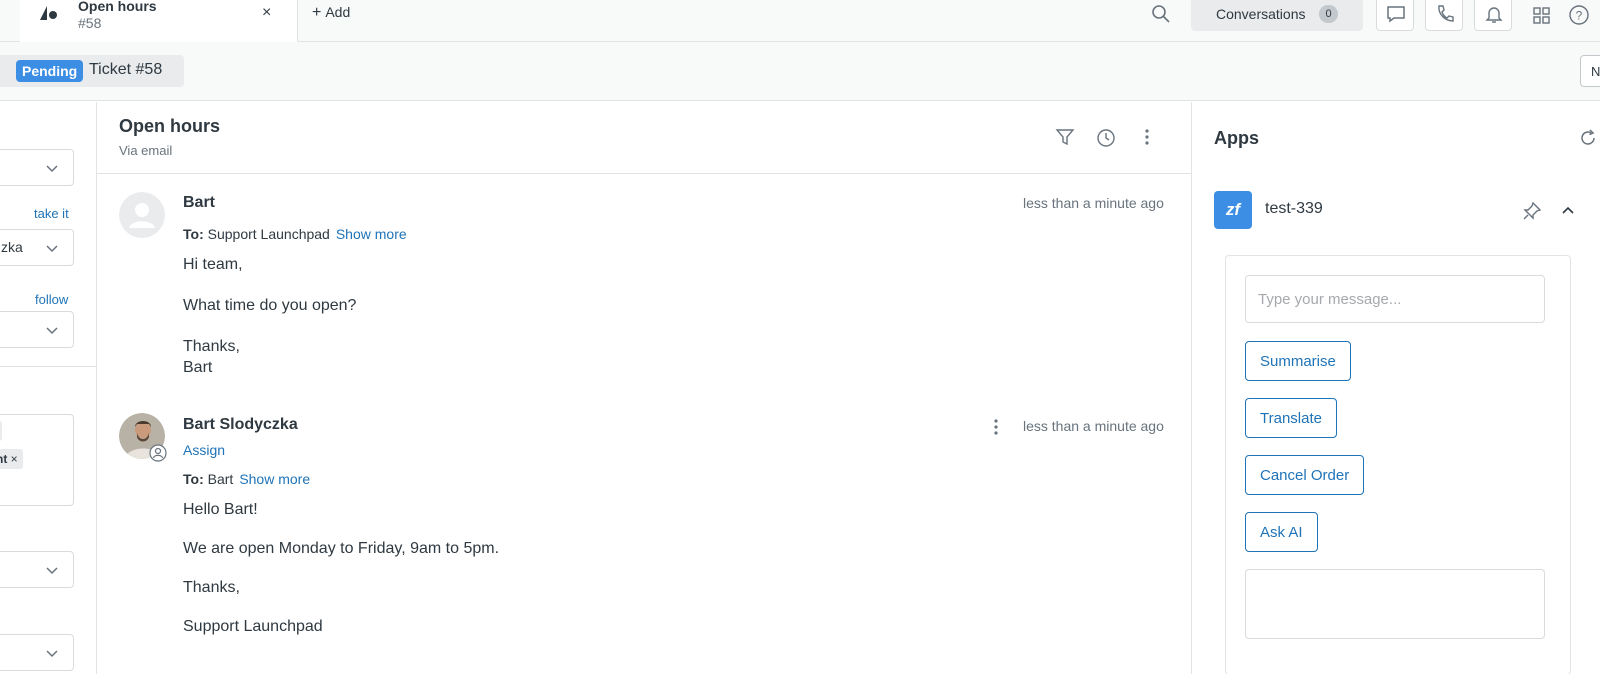  I want to click on tag-label: nt, so click(4, 459).